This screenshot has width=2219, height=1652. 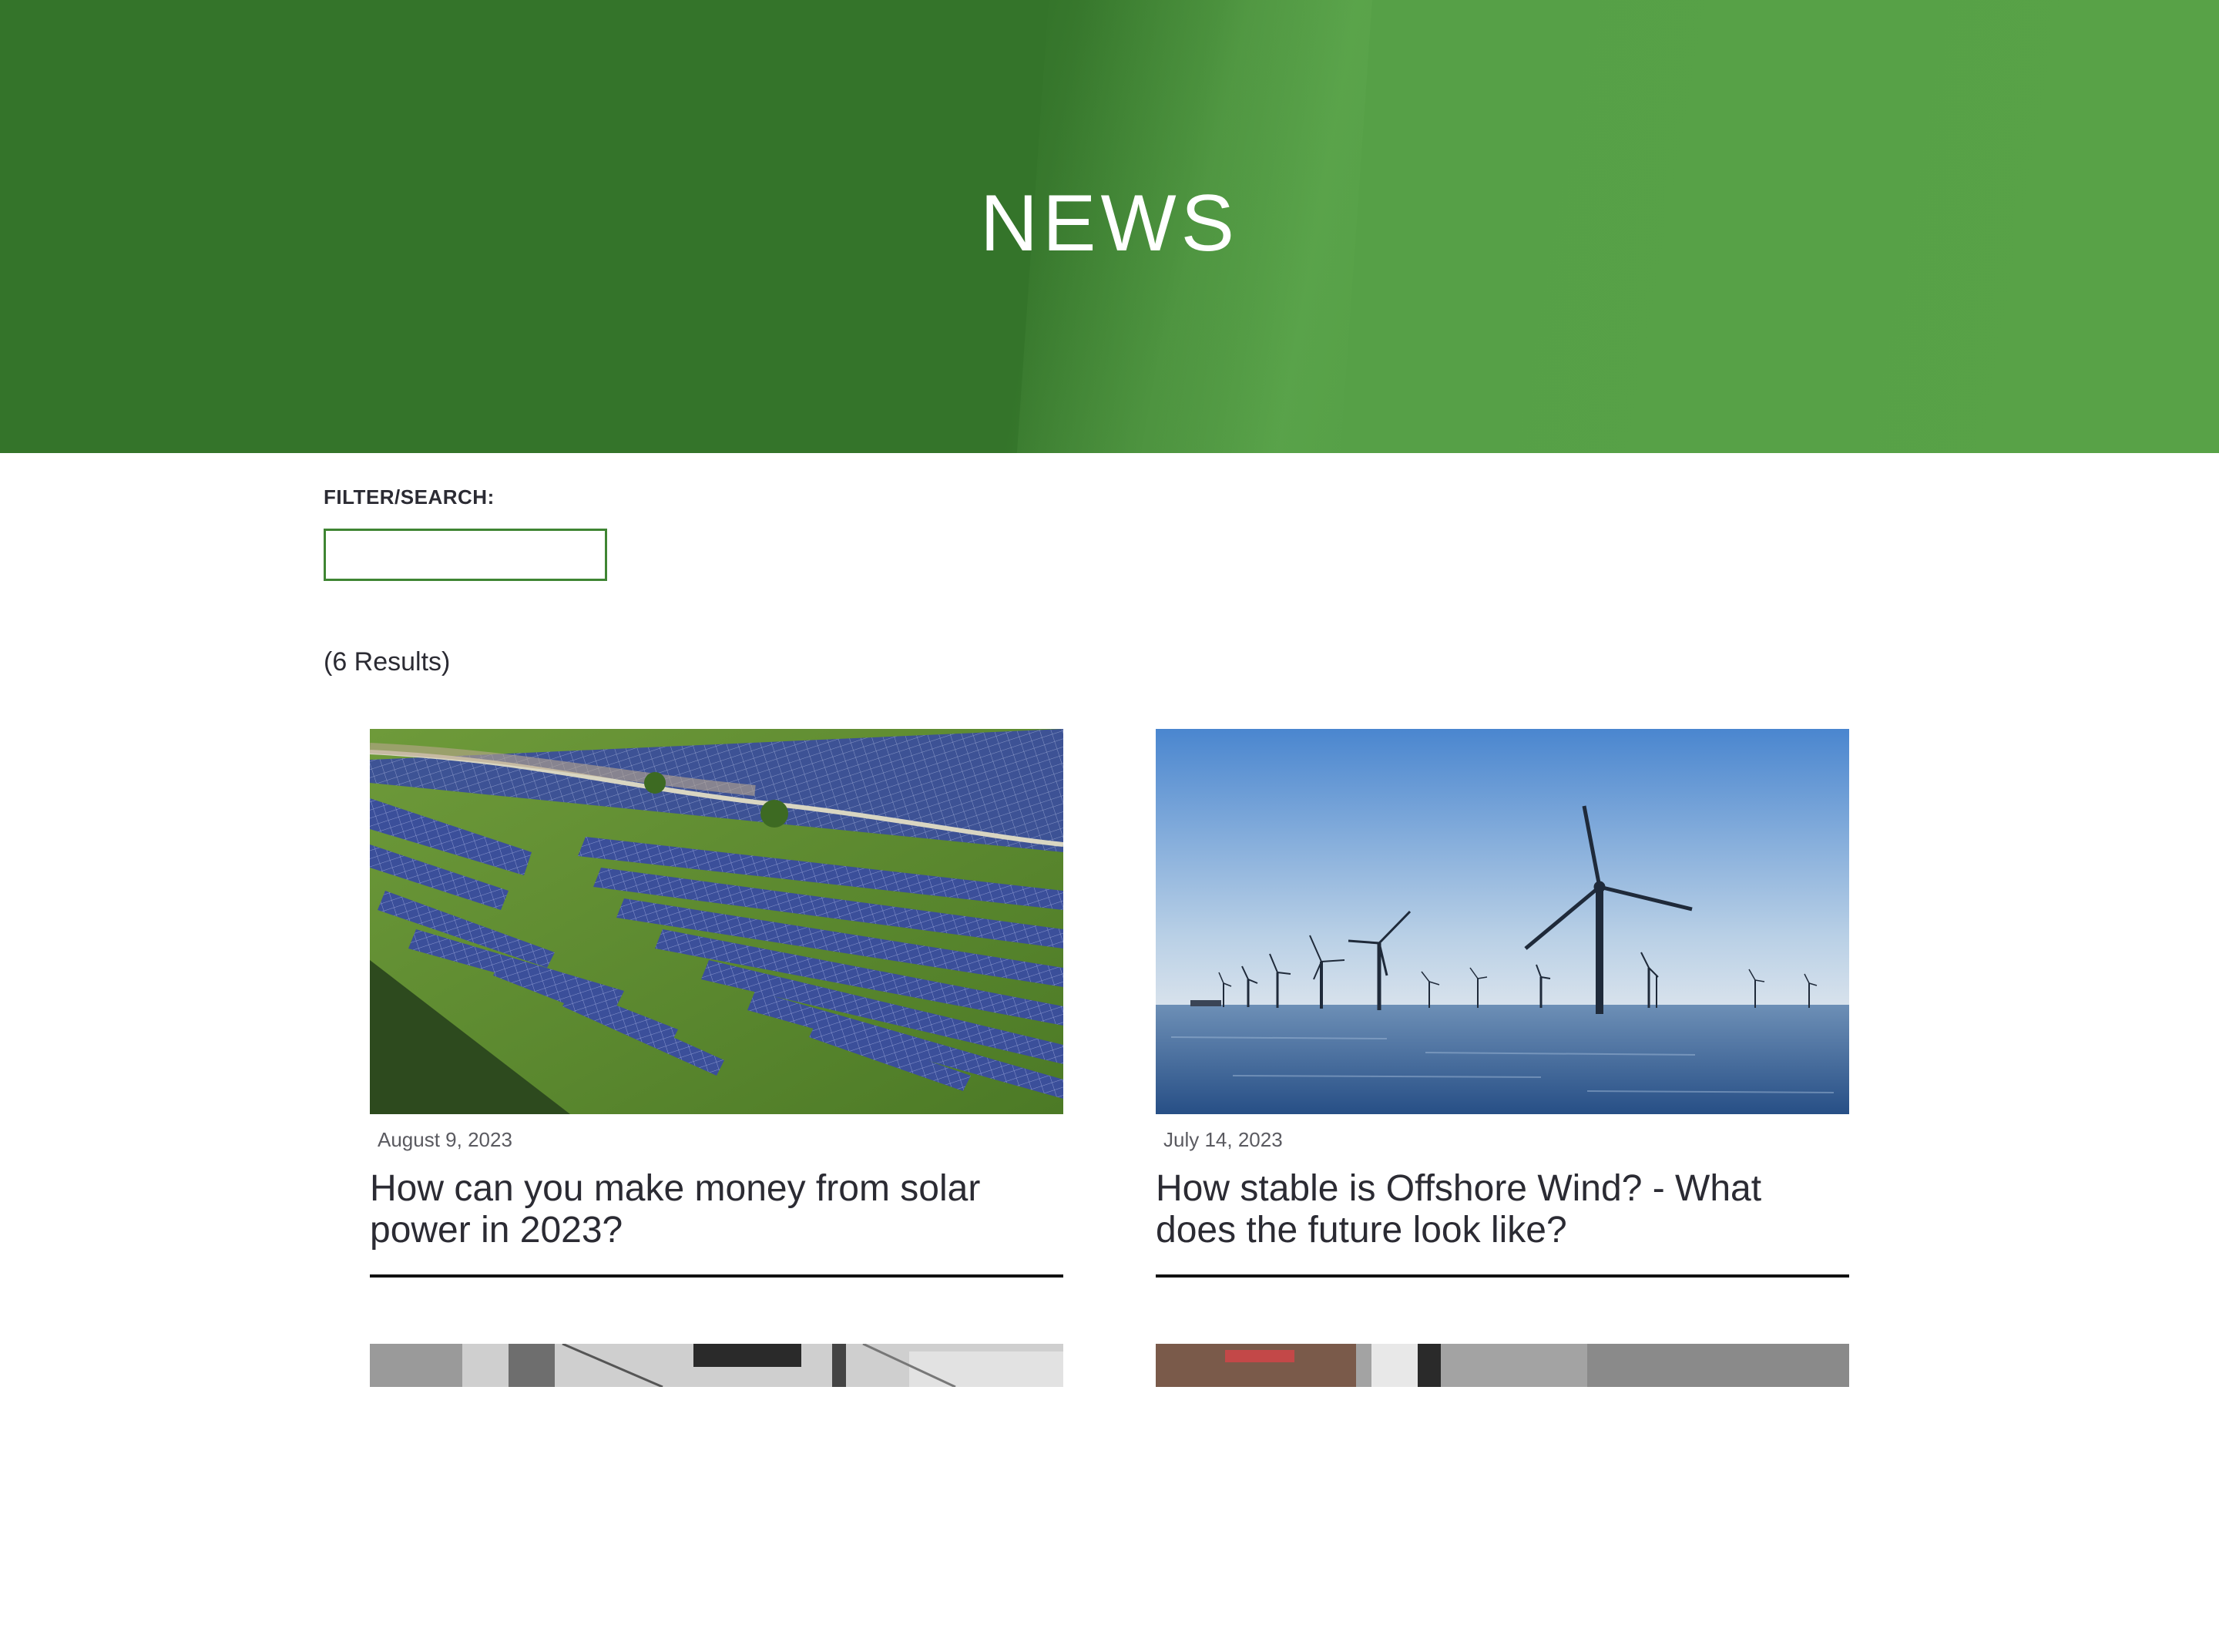 What do you see at coordinates (445, 1139) in the screenshot?
I see `article-date: August 9, 2023` at bounding box center [445, 1139].